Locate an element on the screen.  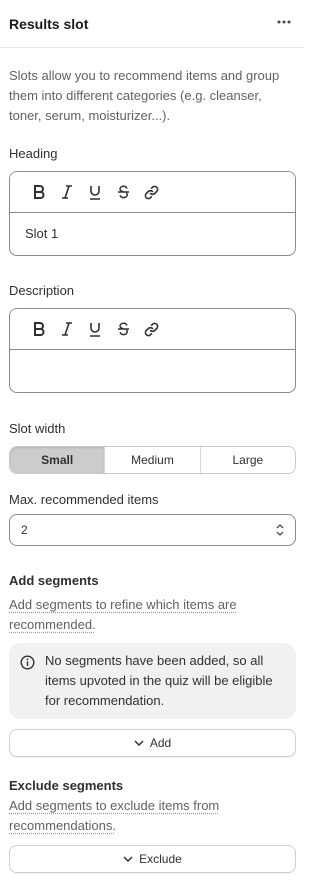
info-icon is located at coordinates (27, 662).